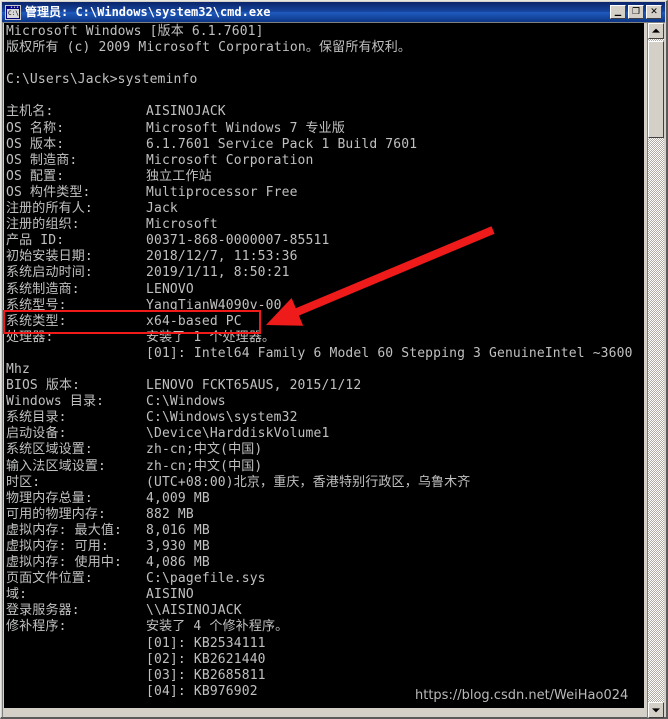  I want to click on console-line: 系统制造商: LENOVO, so click(319, 290).